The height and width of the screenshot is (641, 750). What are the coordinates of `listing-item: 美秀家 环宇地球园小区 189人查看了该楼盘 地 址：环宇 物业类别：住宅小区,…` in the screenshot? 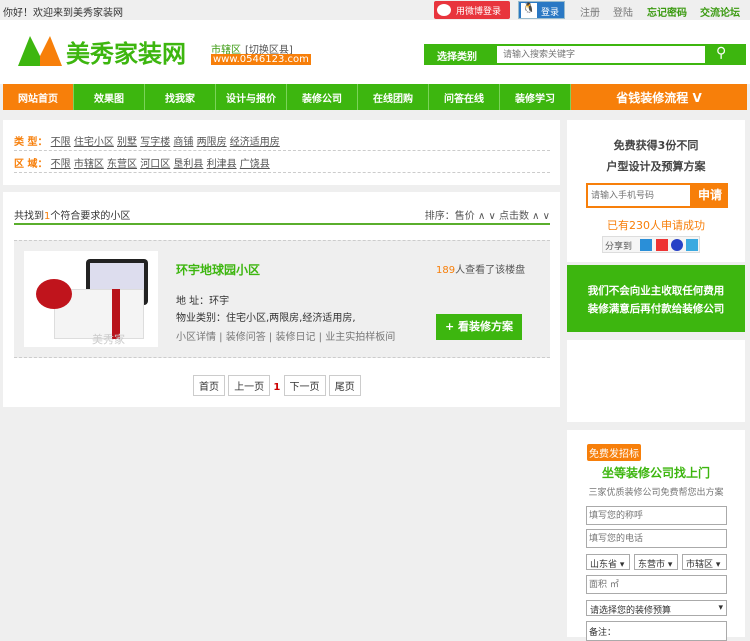 It's located at (282, 299).